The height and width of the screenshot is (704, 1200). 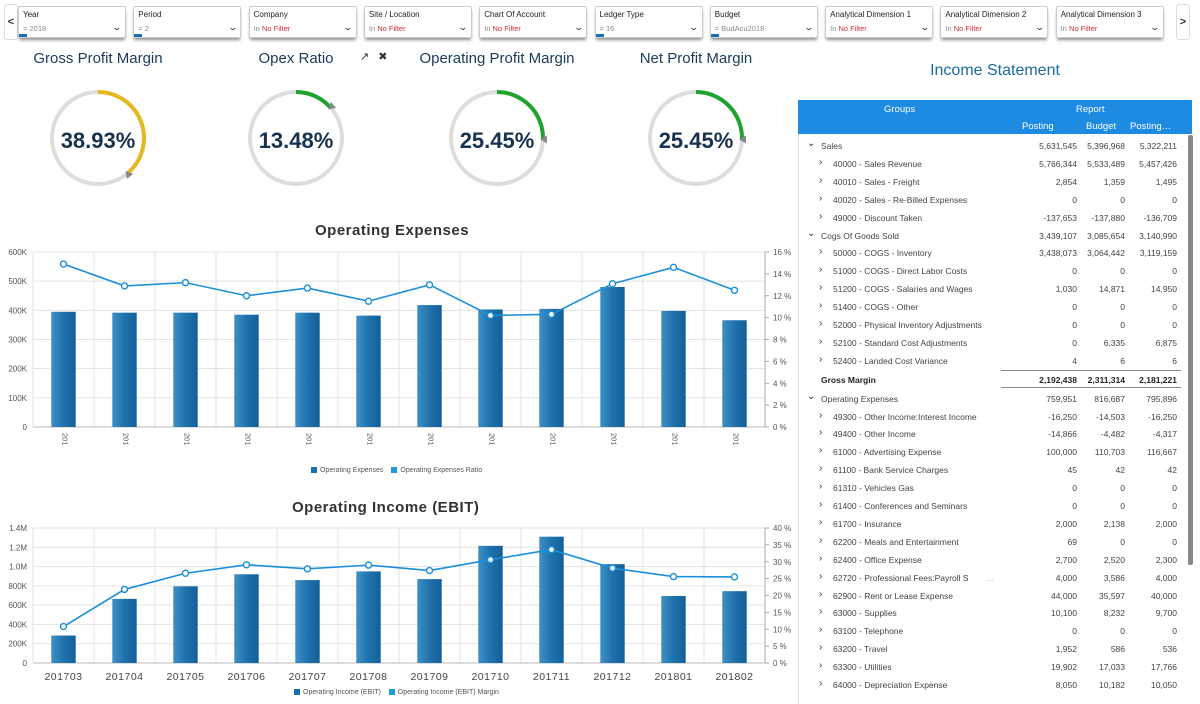 What do you see at coordinates (990, 182) in the screenshot?
I see `table-row: › 40010 - Sales - Freight 2,854 1,359 1,495` at bounding box center [990, 182].